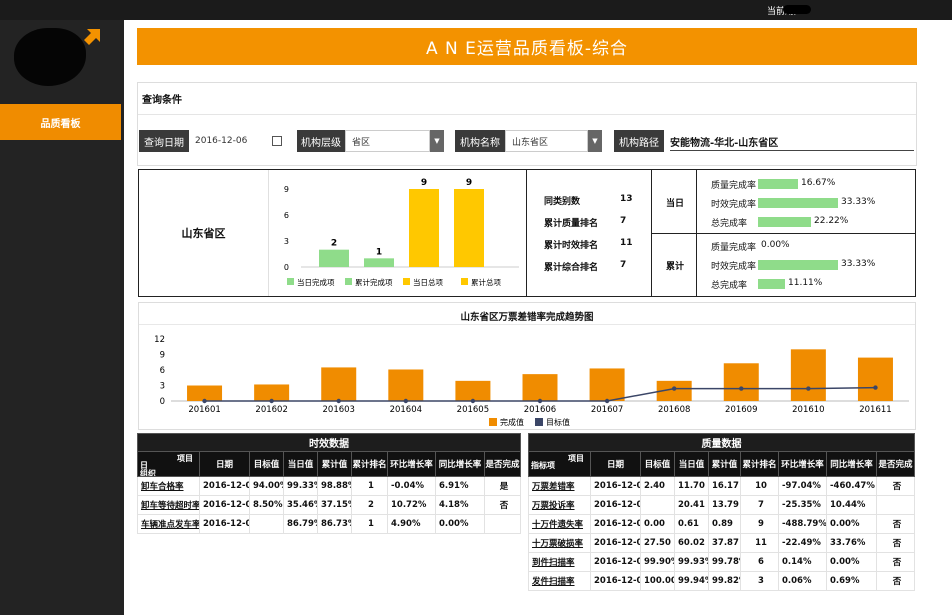  Describe the element at coordinates (369, 505) in the screenshot. I see `table-cell: 2` at that location.